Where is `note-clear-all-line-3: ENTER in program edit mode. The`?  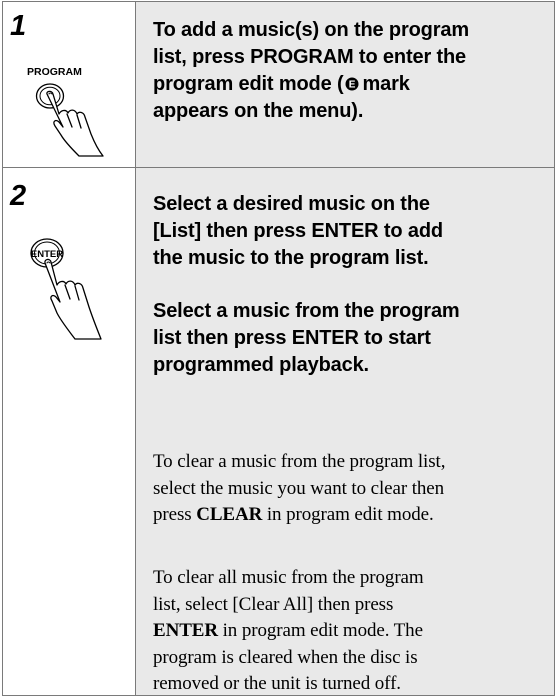
note-clear-all-line-3: ENTER in program edit mode. The is located at coordinates (288, 631).